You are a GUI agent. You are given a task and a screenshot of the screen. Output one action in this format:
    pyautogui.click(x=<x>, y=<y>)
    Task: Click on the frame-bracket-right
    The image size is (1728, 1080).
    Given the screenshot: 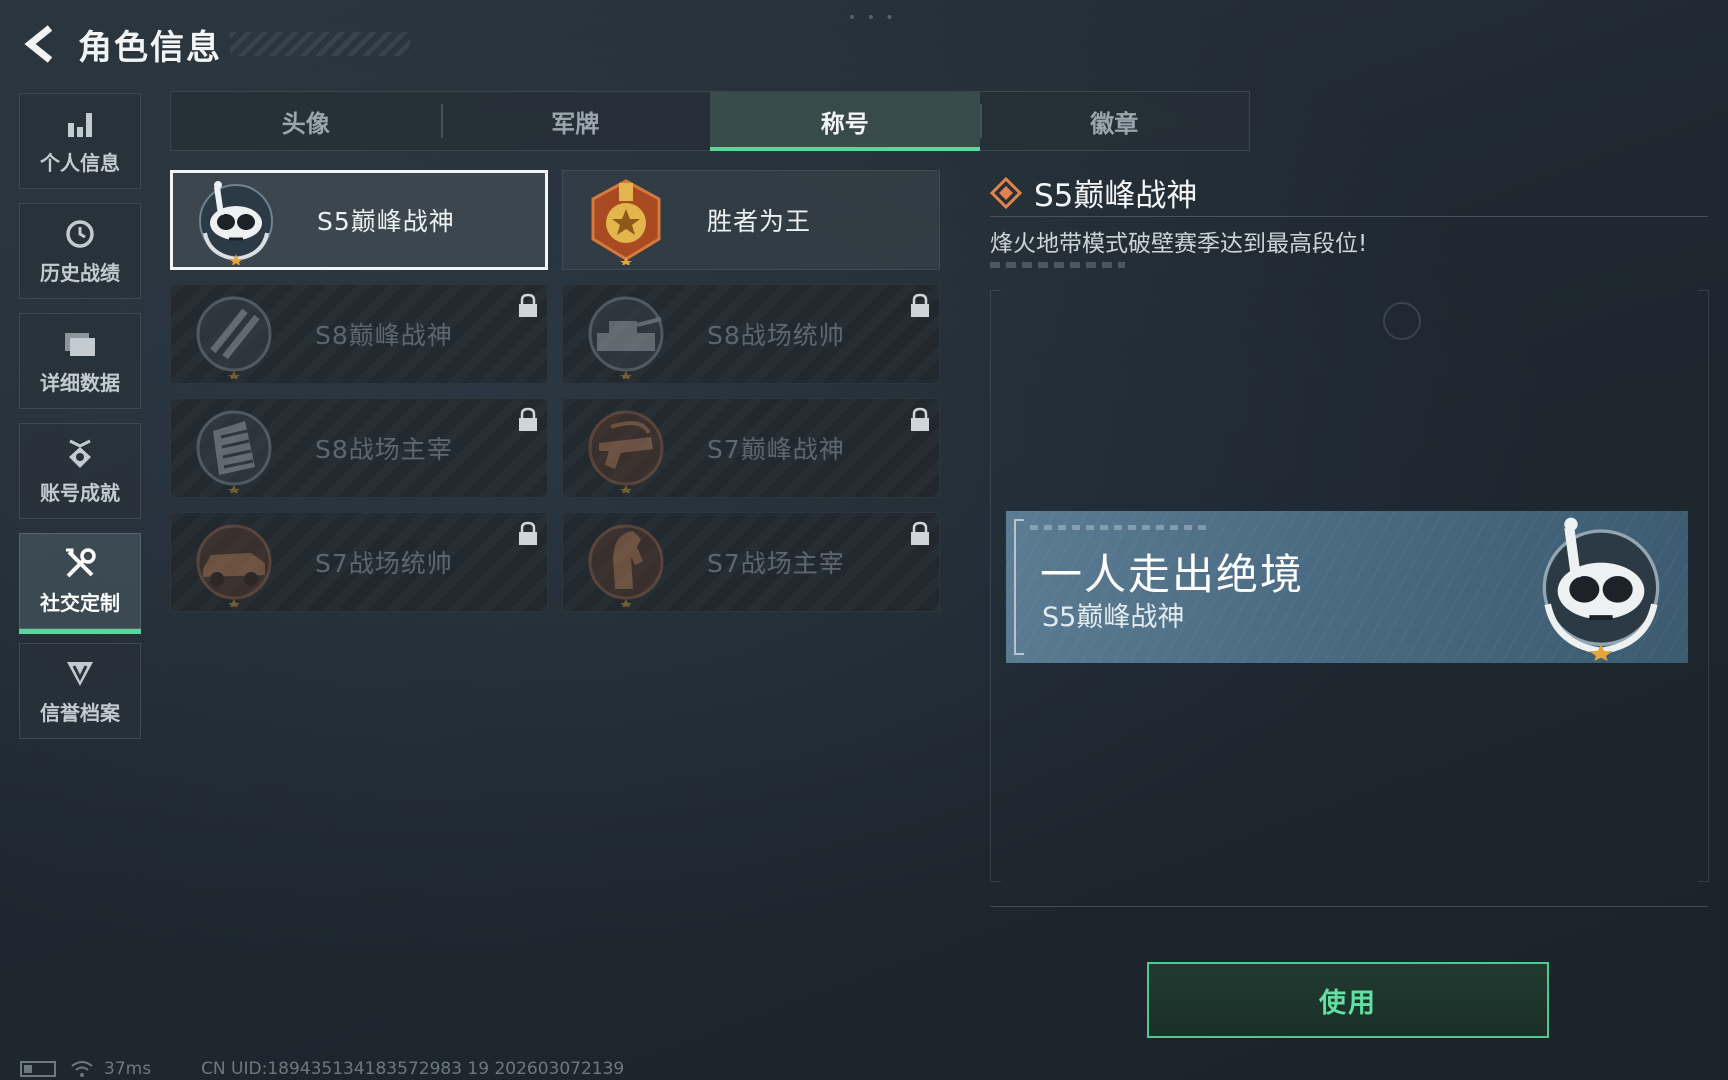 What is the action you would take?
    pyautogui.click(x=1703, y=586)
    